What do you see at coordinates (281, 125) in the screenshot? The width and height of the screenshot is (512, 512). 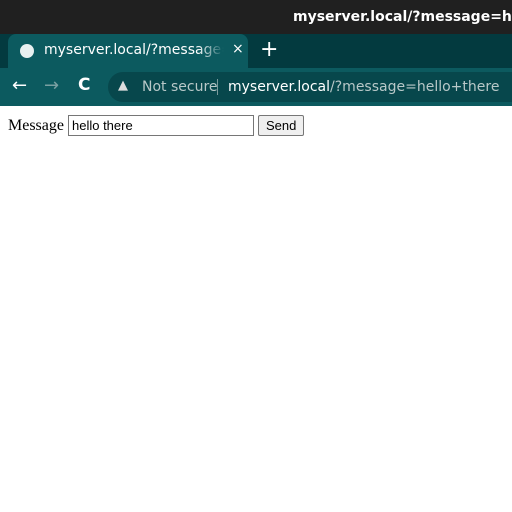 I see `send-button: Send` at bounding box center [281, 125].